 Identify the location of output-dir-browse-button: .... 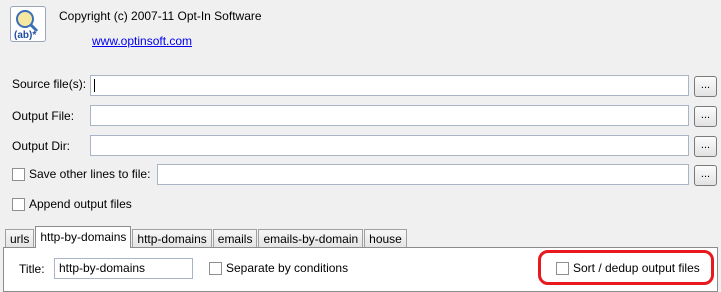
(705, 146).